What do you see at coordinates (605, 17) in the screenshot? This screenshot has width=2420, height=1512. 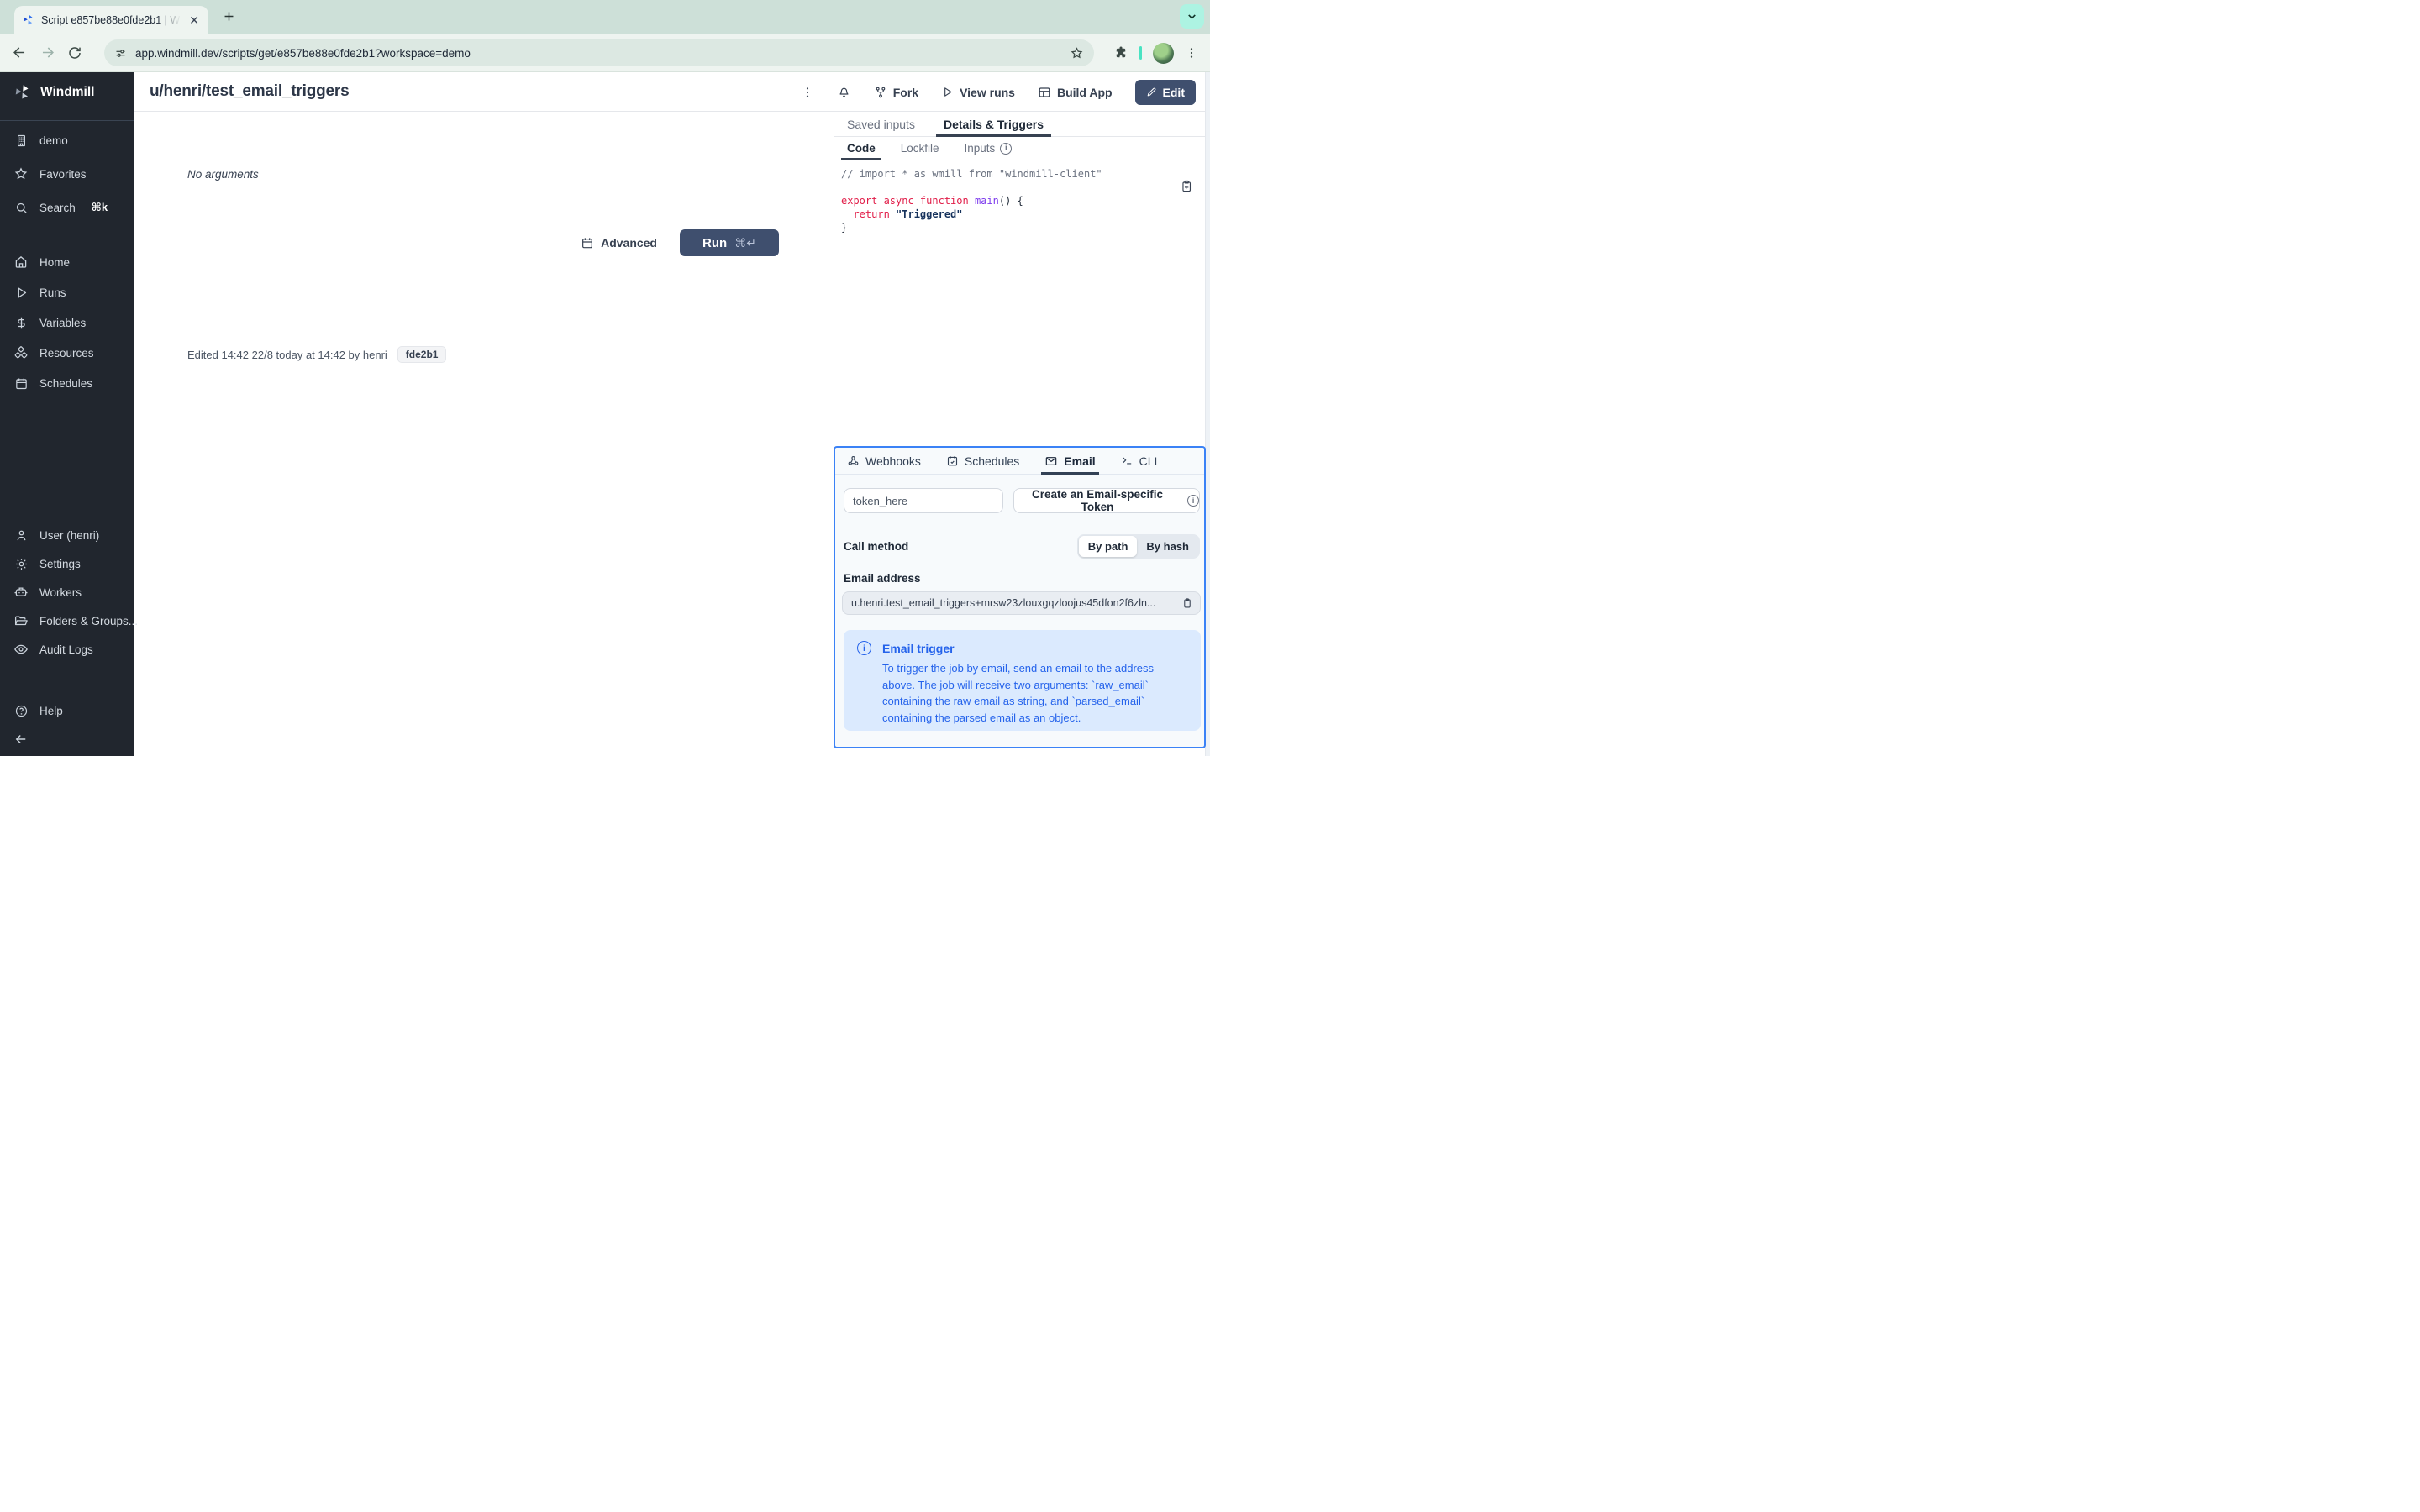 I see `browser-tabstrip: Script e857be88e0fde2b1 | W ✕` at bounding box center [605, 17].